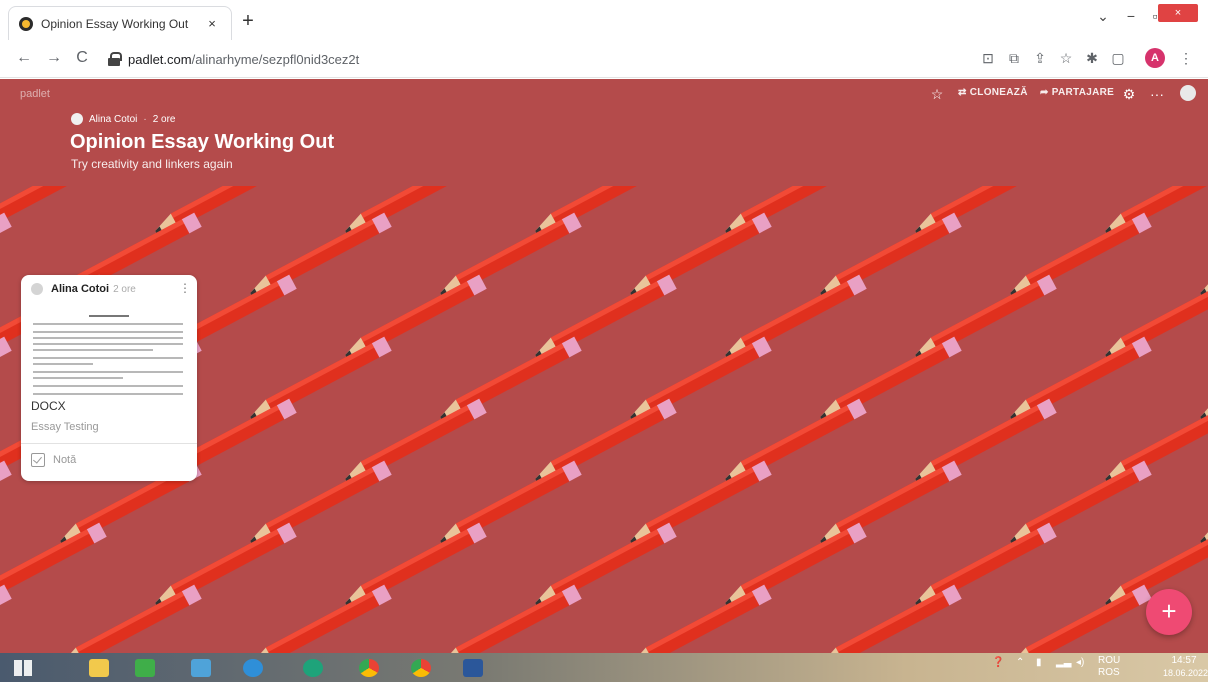  Describe the element at coordinates (26, 23) in the screenshot. I see `padlet-favicon-icon` at that location.